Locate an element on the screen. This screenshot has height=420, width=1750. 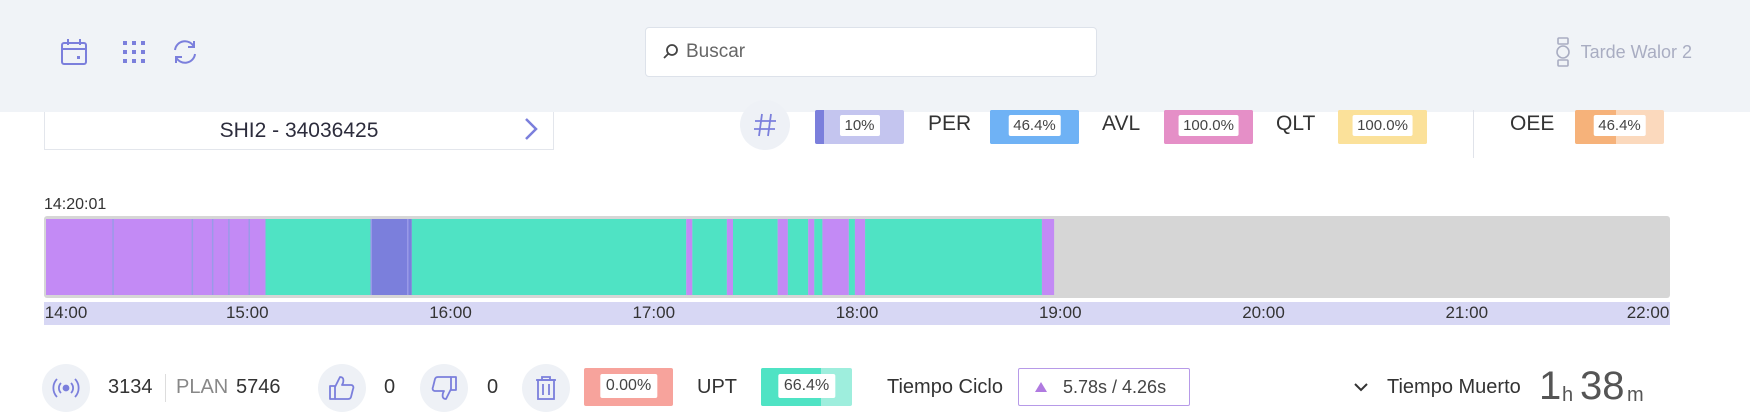
target-kpi-value: 10% is located at coordinates (859, 125).